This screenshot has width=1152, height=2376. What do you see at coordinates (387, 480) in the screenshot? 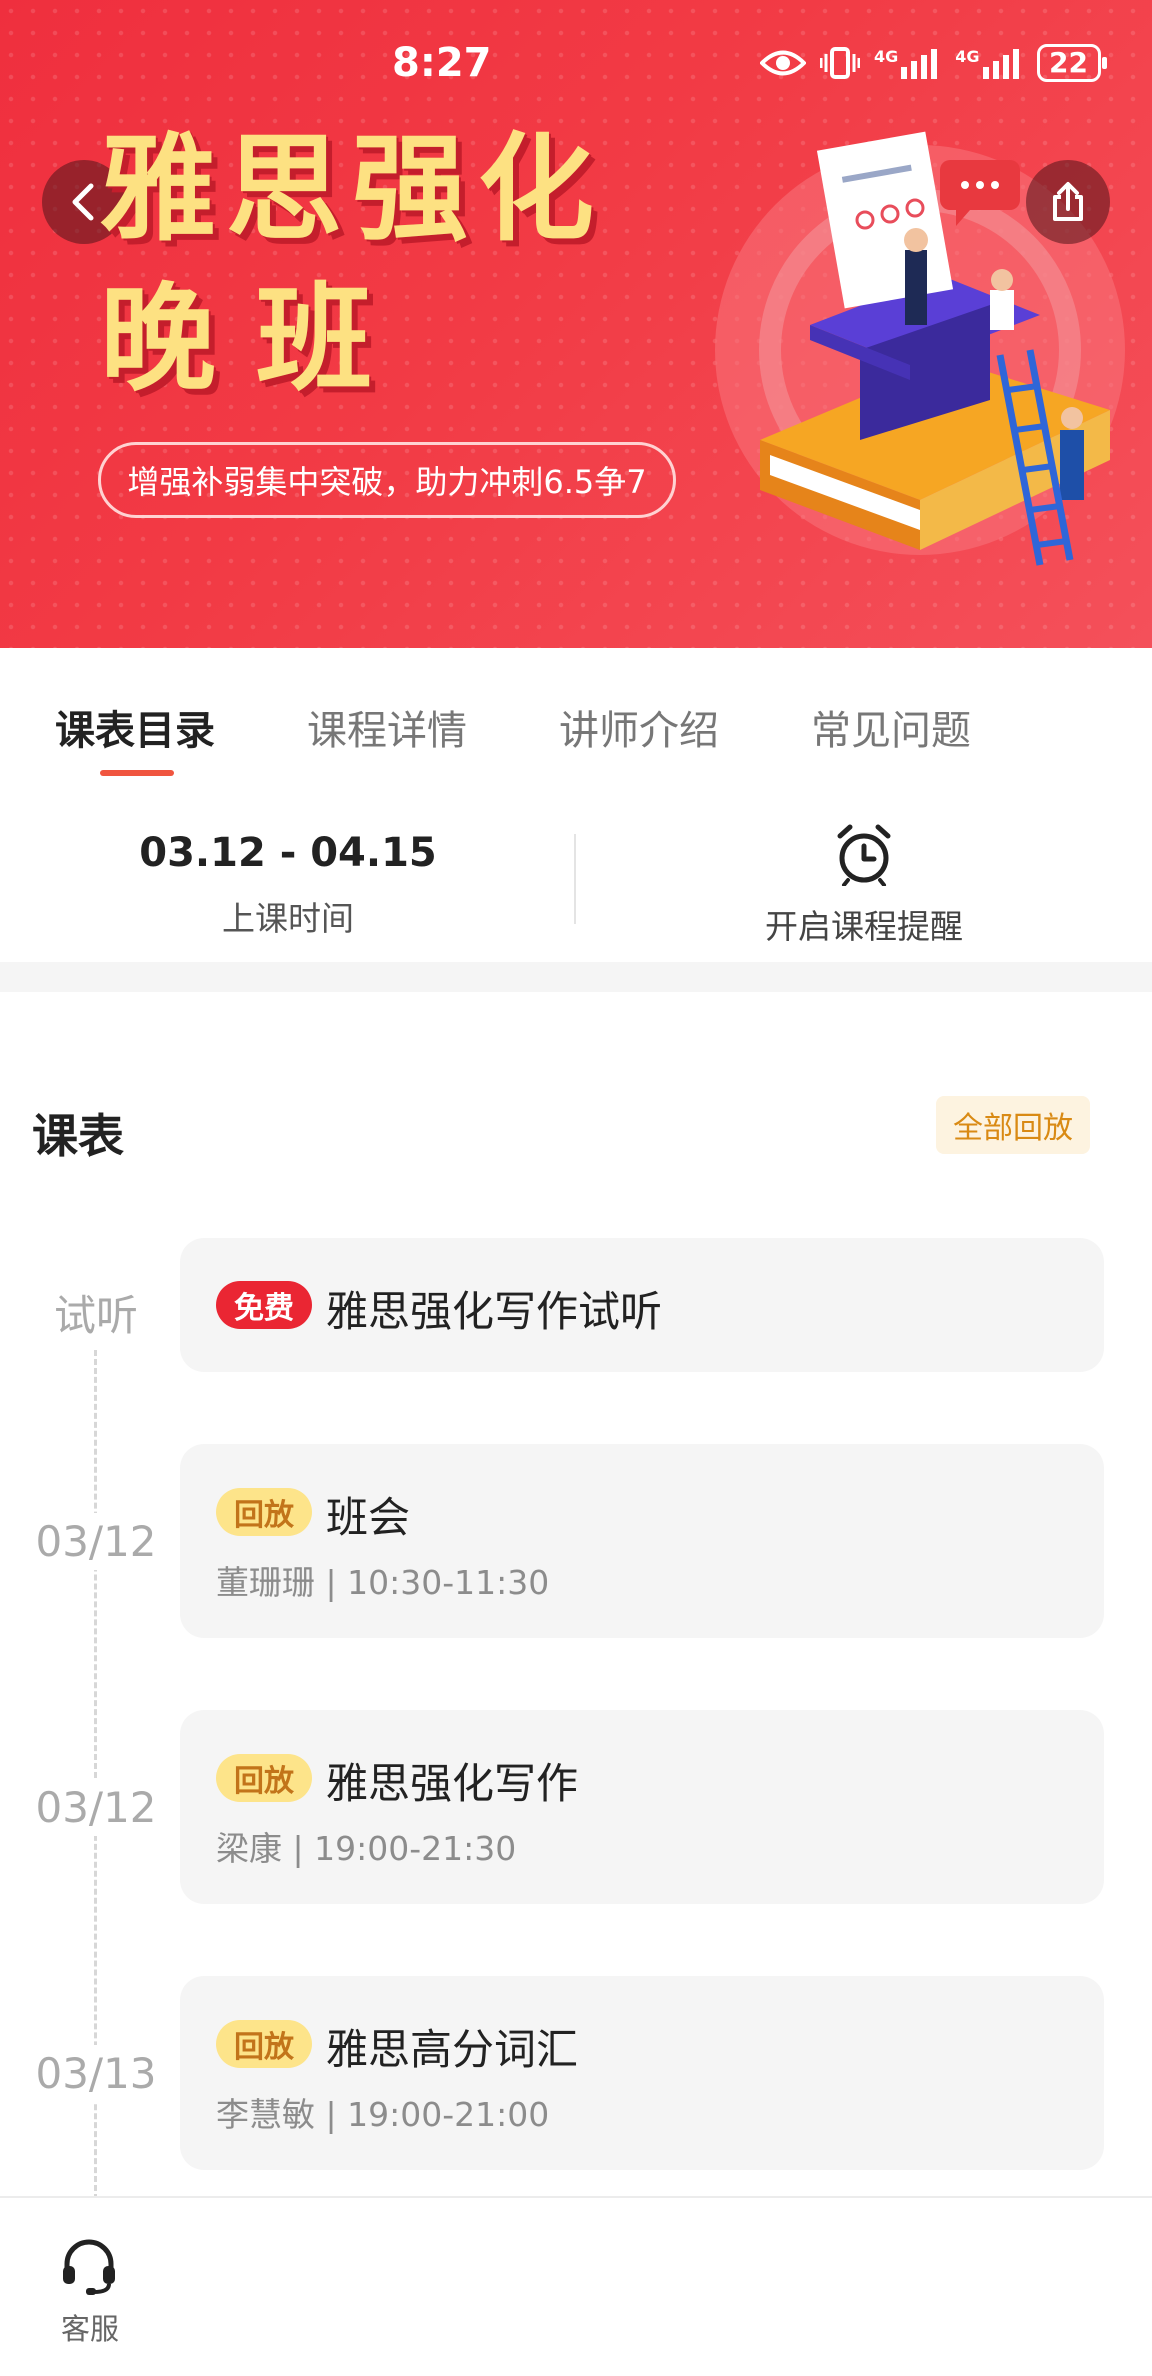
I see `banner-tagline: 增强补弱集中突破，助力冲刺6.5争7` at bounding box center [387, 480].